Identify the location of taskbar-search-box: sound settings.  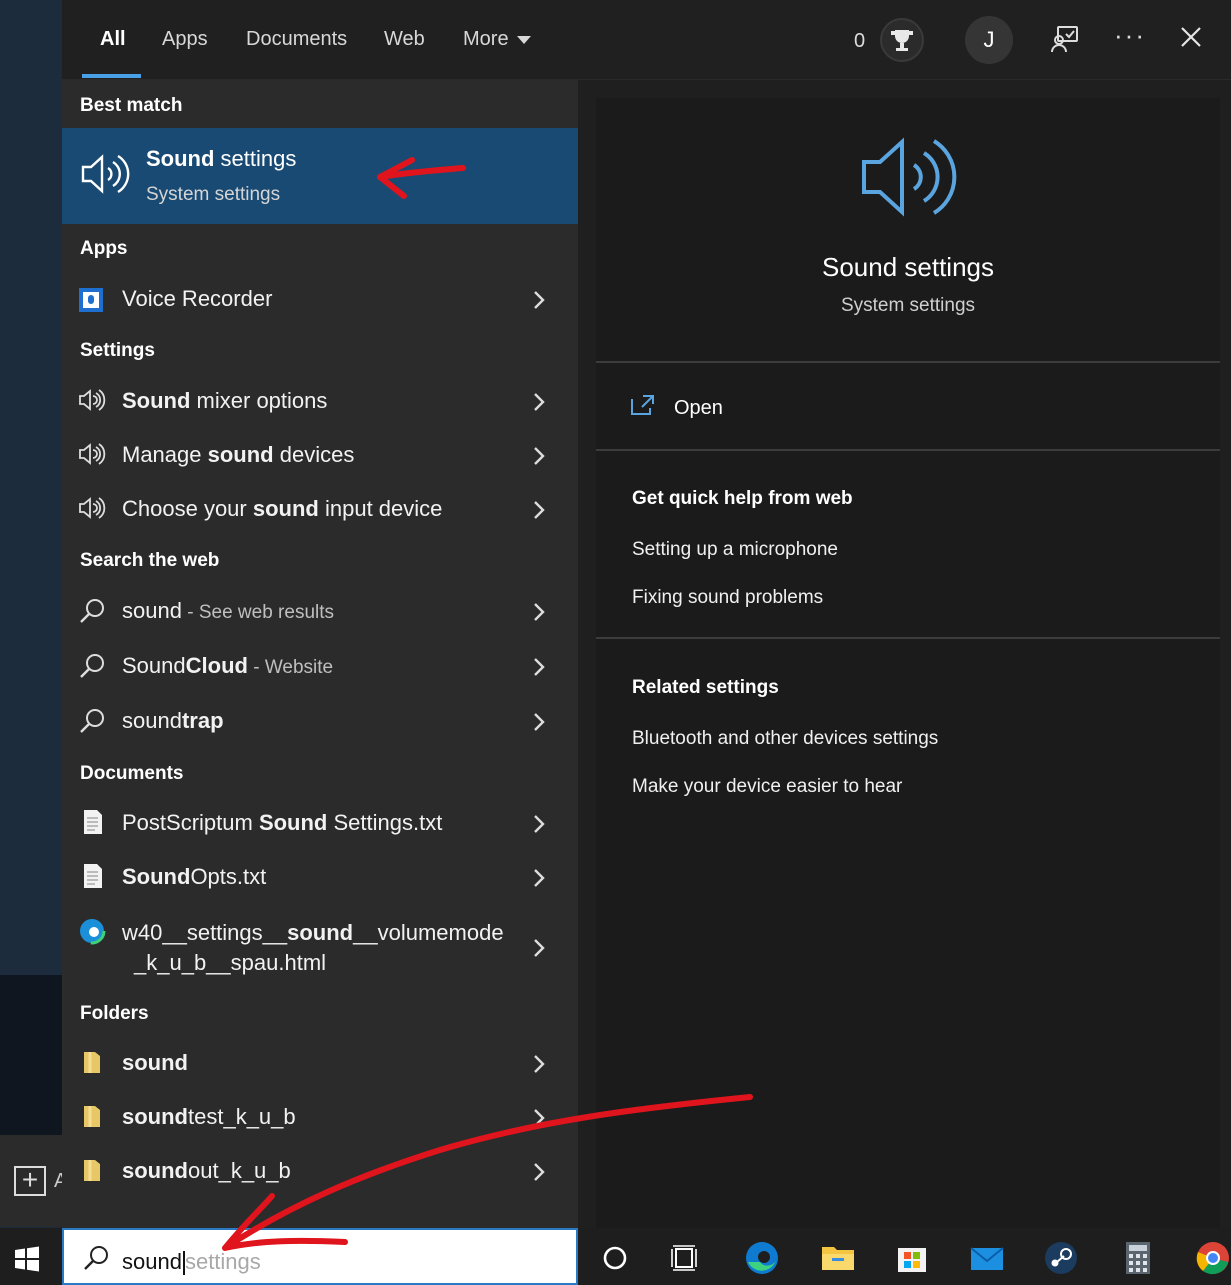
(320, 1256).